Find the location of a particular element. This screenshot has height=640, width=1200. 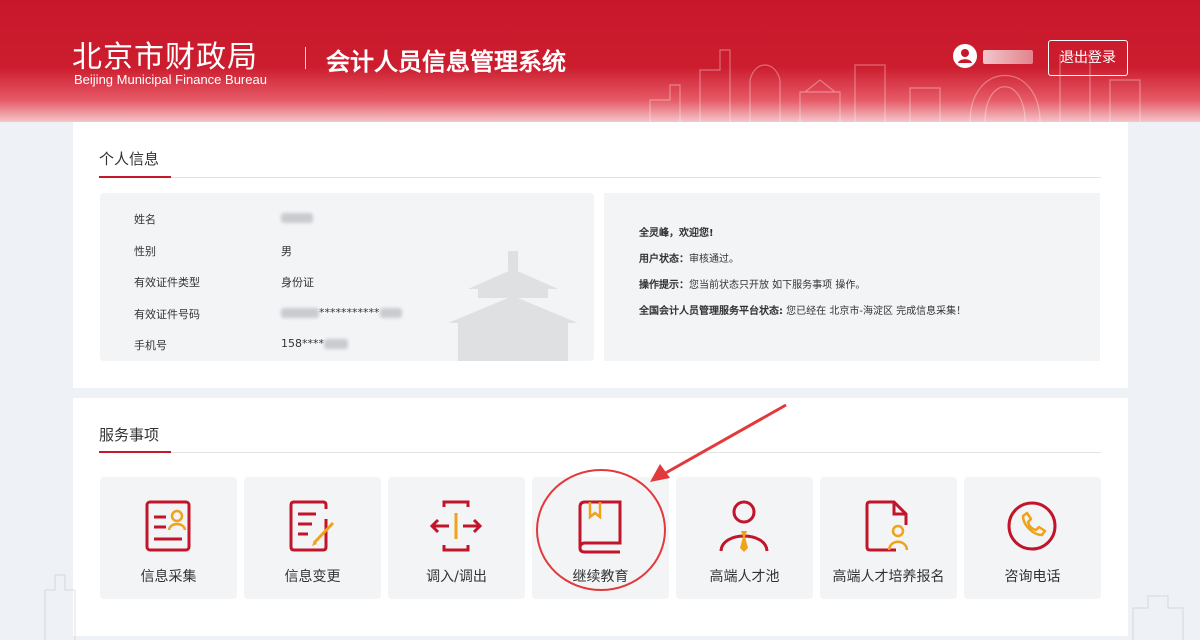

annotation-arrow is located at coordinates (718, 442).